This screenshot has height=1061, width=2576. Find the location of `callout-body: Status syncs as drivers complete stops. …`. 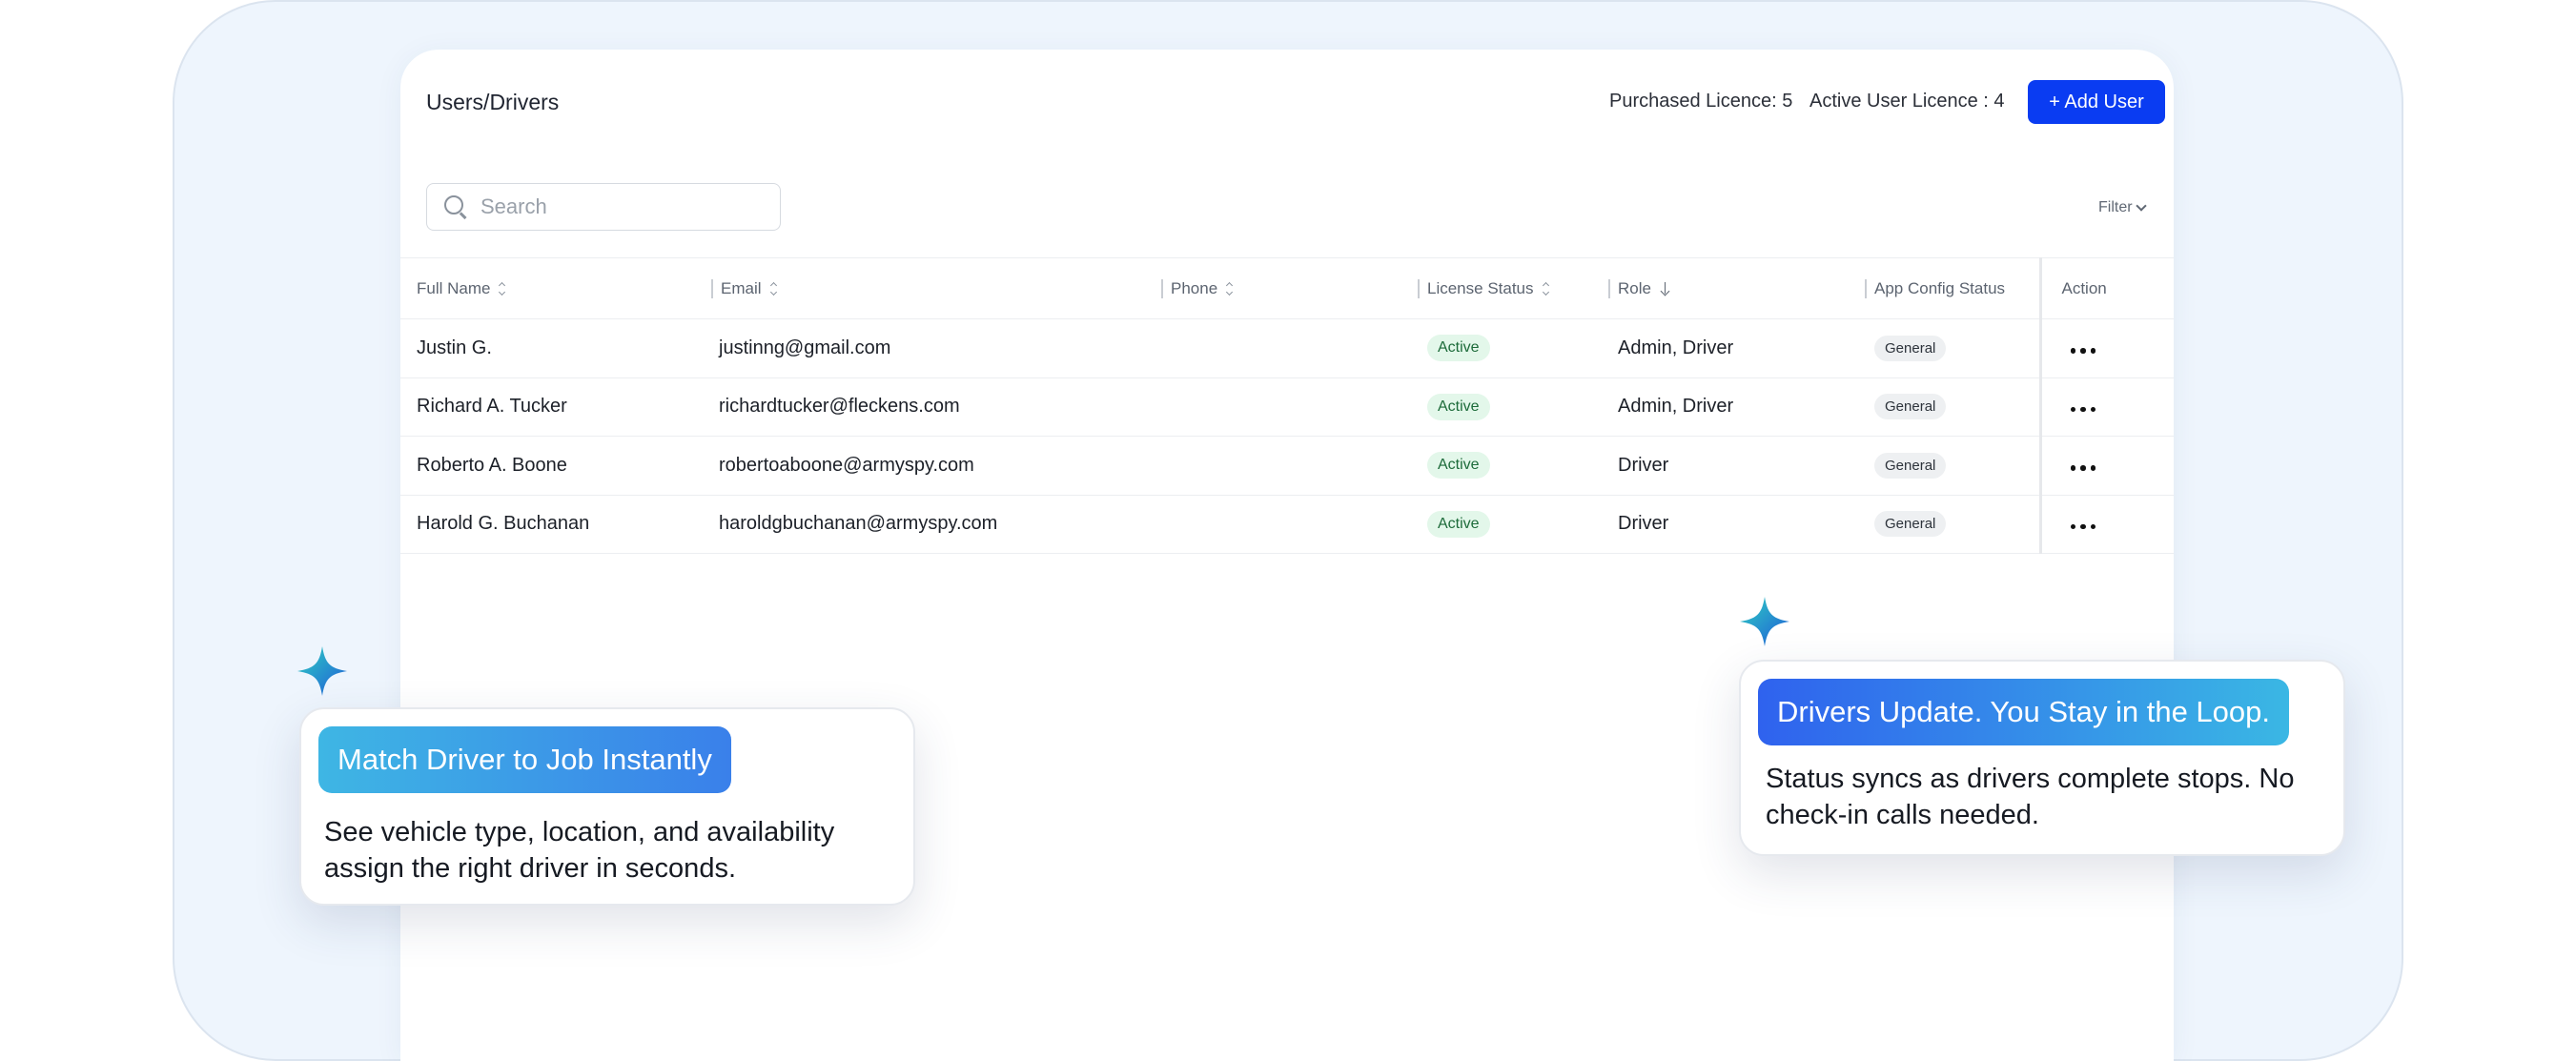

callout-body: Status syncs as drivers complete stops. … is located at coordinates (2031, 797).